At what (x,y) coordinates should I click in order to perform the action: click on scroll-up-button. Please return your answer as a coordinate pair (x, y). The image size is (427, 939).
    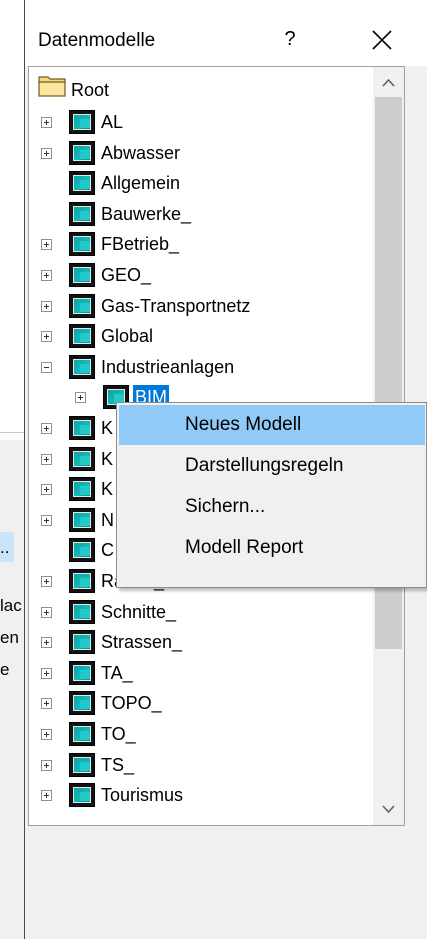
    Looking at the image, I should click on (388, 82).